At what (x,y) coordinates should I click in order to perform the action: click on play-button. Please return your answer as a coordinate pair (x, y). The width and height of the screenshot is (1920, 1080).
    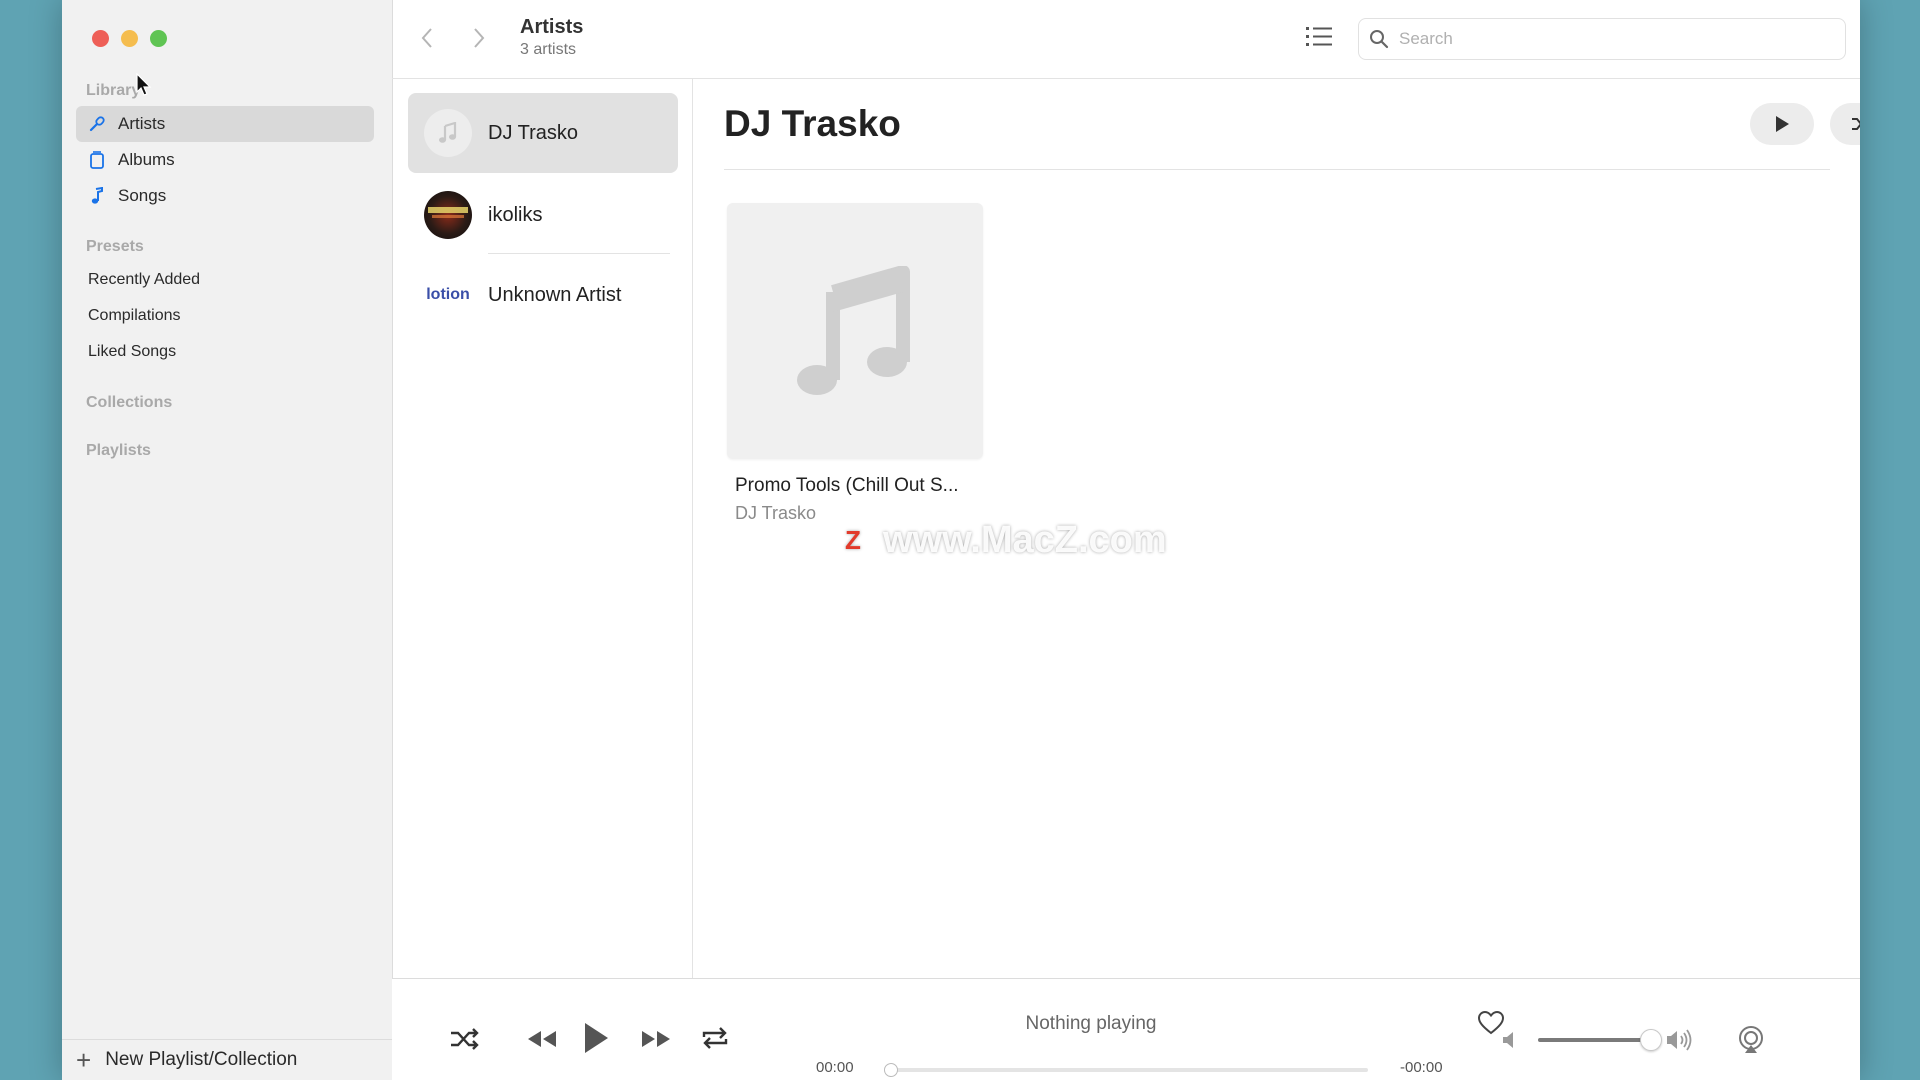
    Looking at the image, I should click on (596, 1038).